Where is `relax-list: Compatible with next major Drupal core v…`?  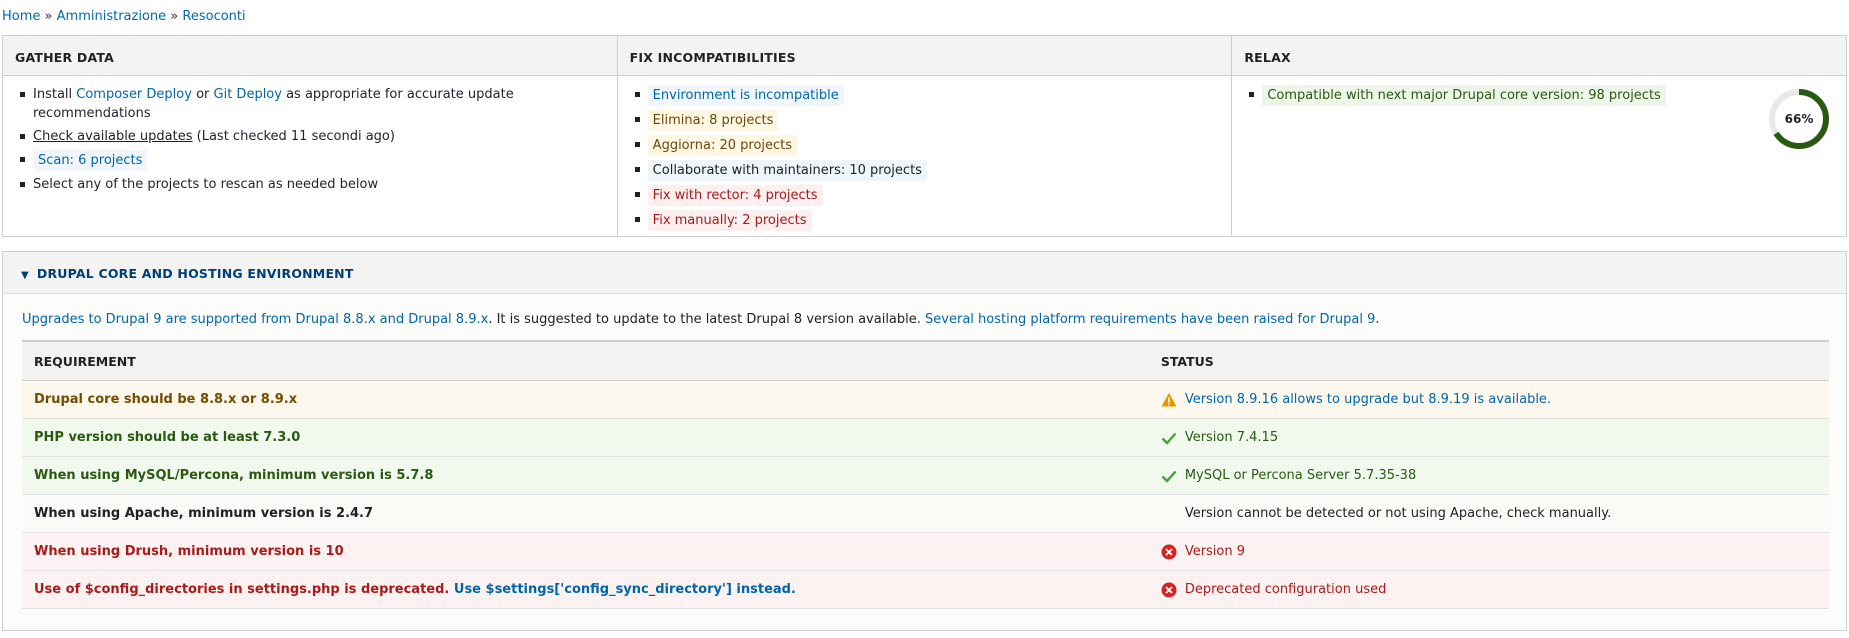
relax-list: Compatible with next major Drupal core v… is located at coordinates (1539, 95).